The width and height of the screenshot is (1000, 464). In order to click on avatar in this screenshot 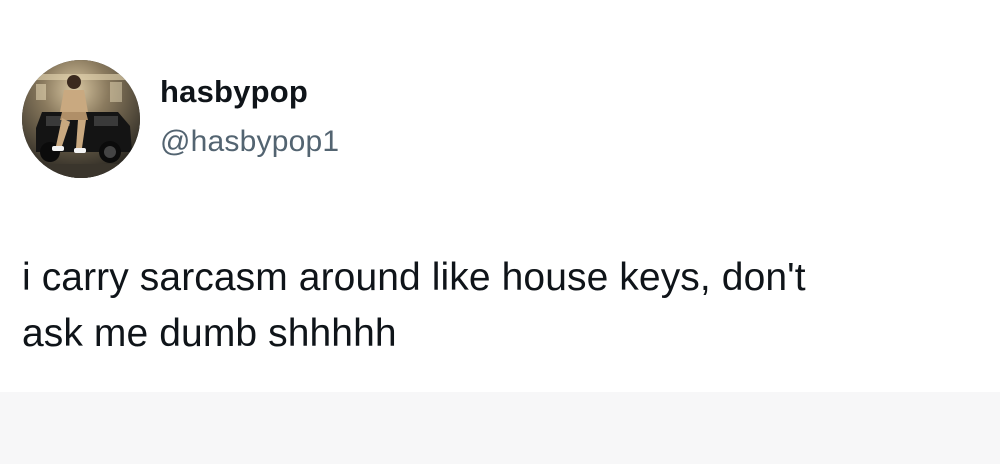, I will do `click(81, 119)`.